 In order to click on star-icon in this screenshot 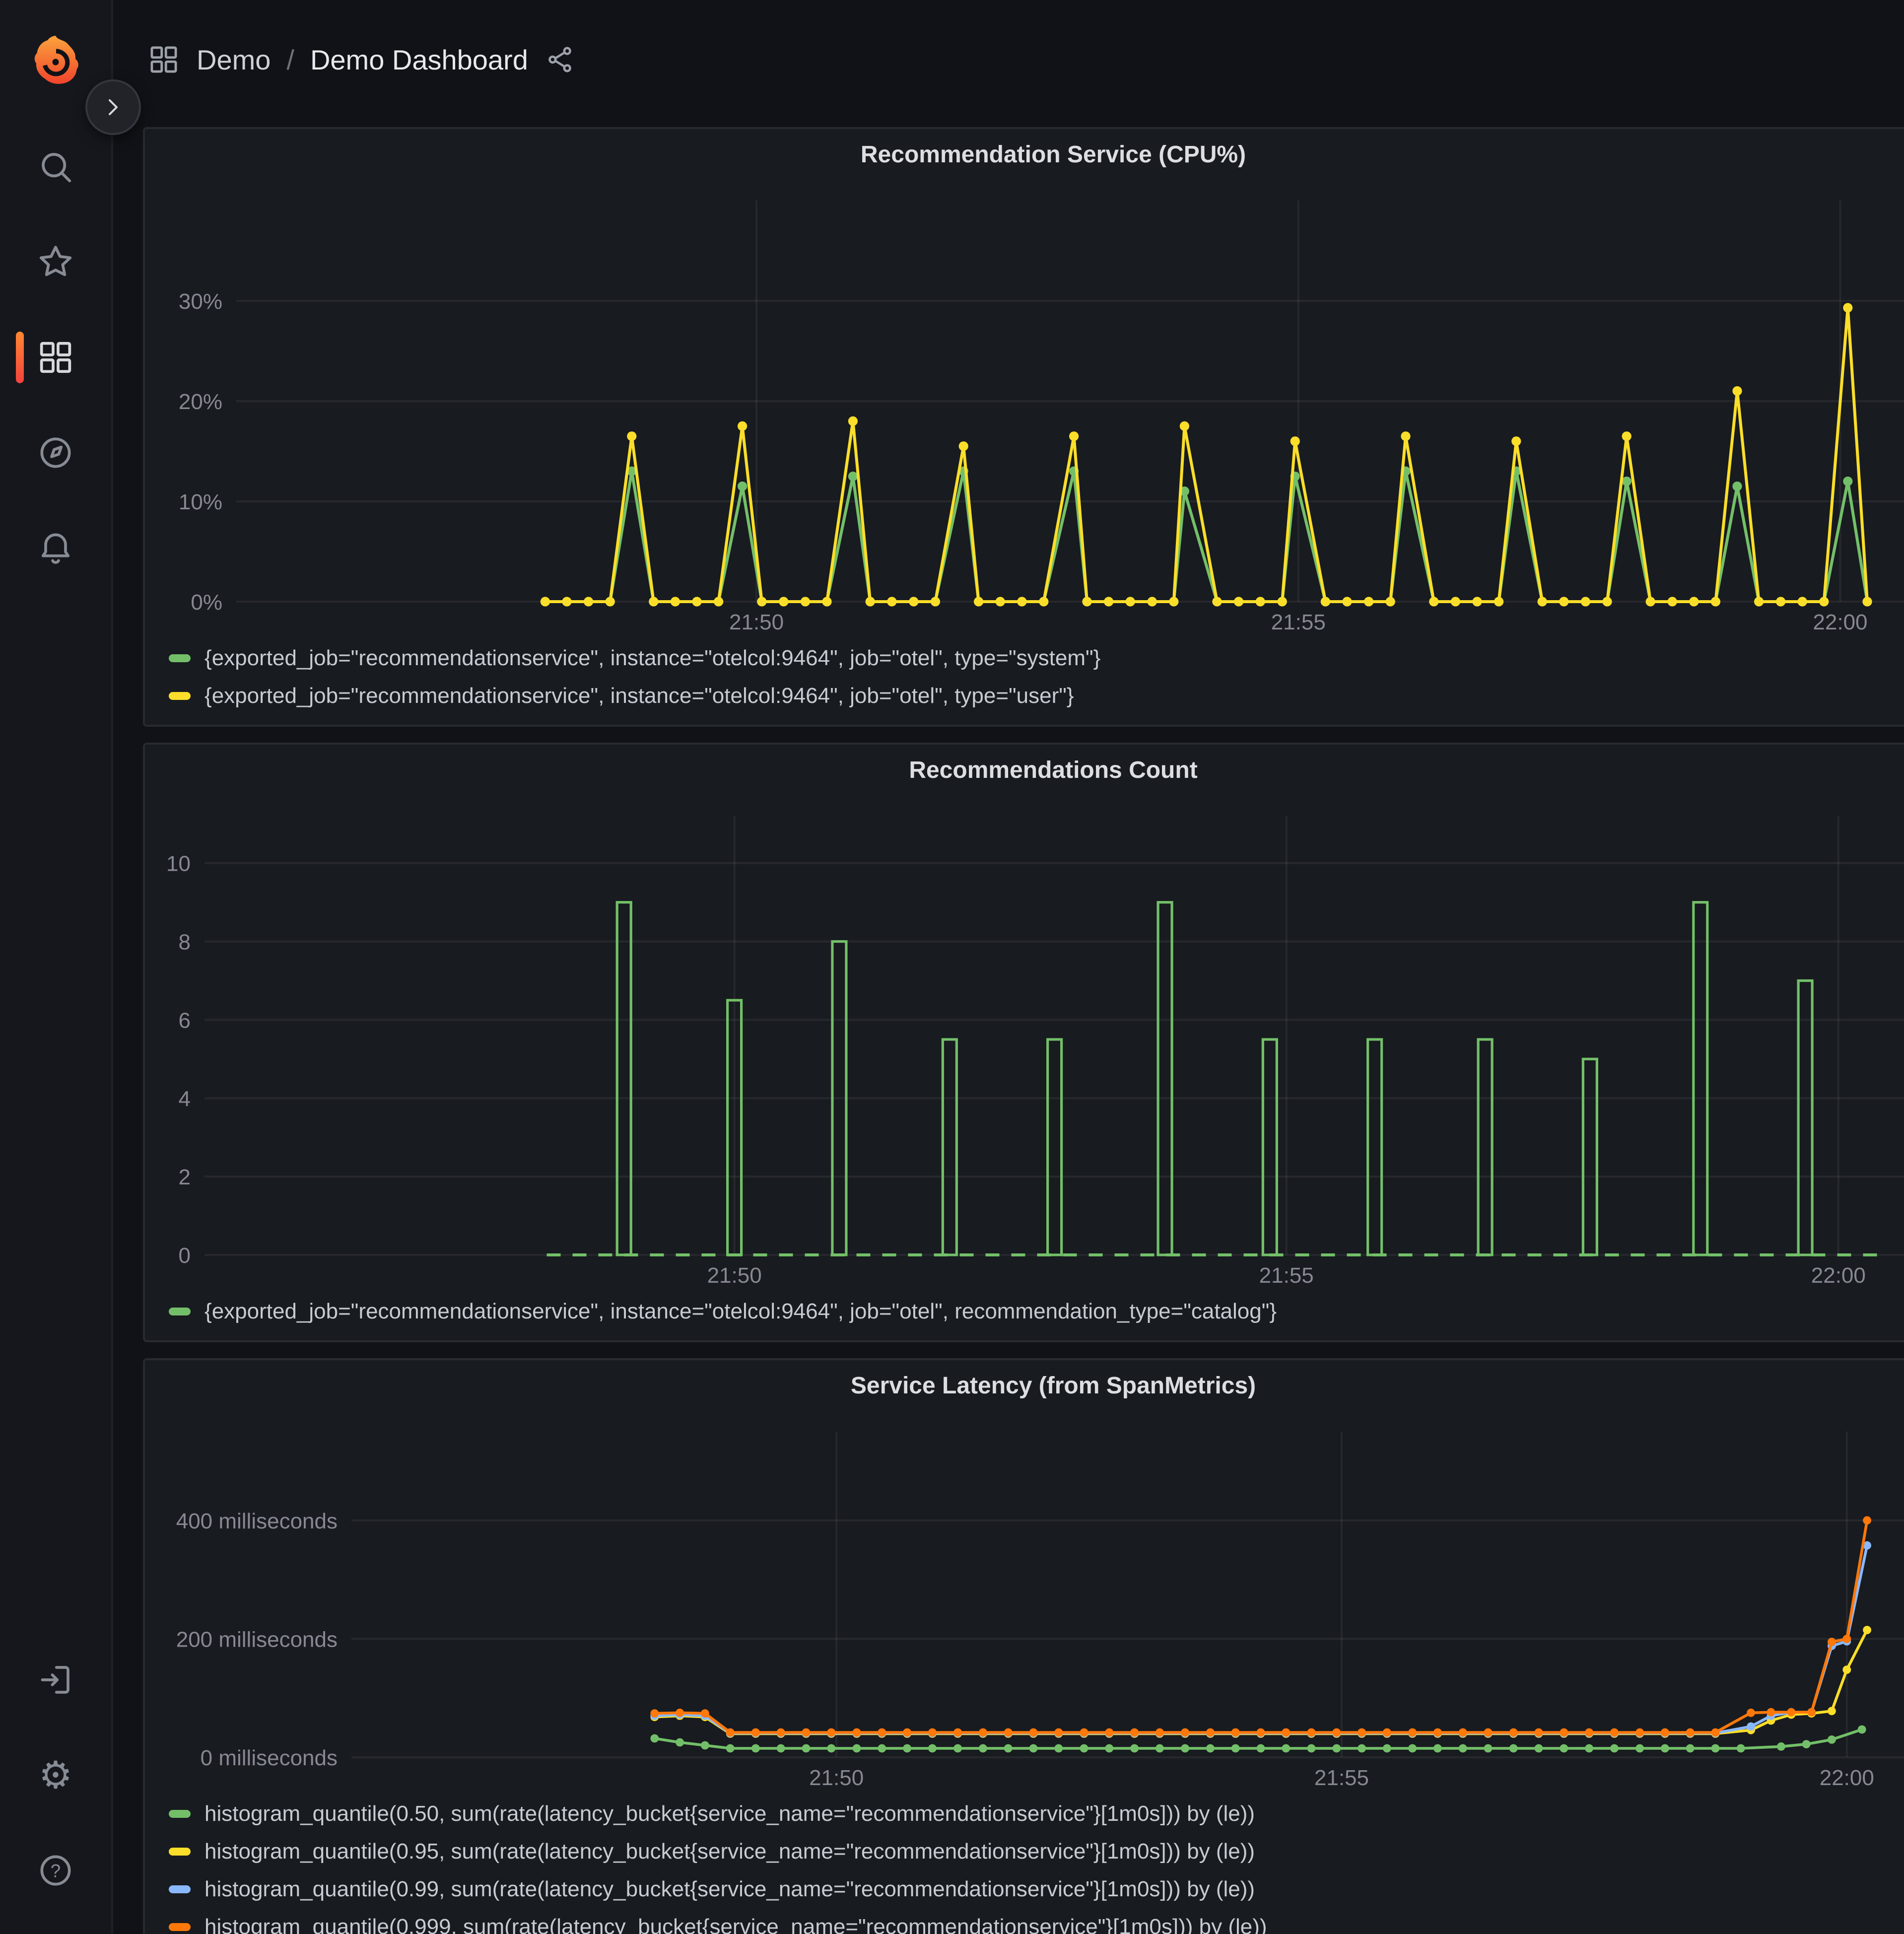, I will do `click(55, 261)`.